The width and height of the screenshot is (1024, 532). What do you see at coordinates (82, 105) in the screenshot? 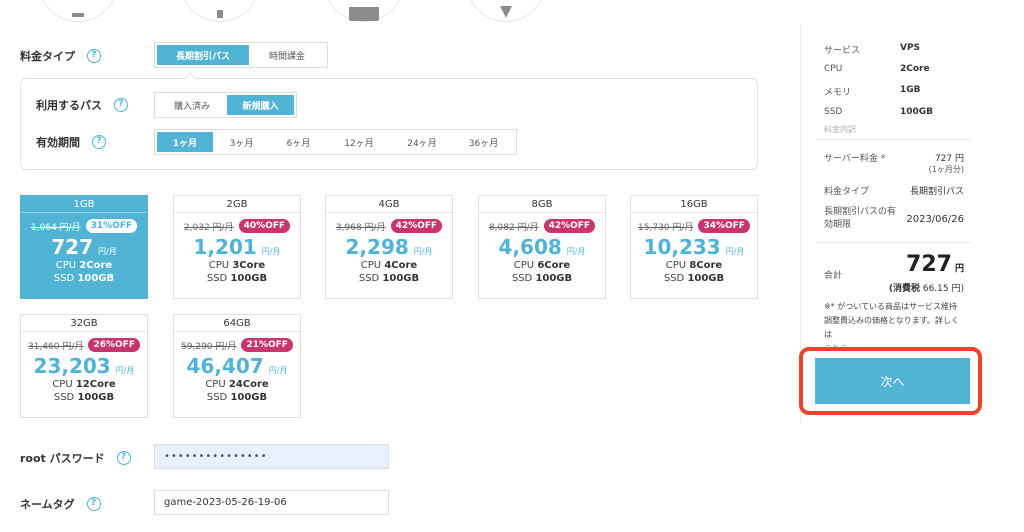
I see `pass-use-label: 利用するパス ?` at bounding box center [82, 105].